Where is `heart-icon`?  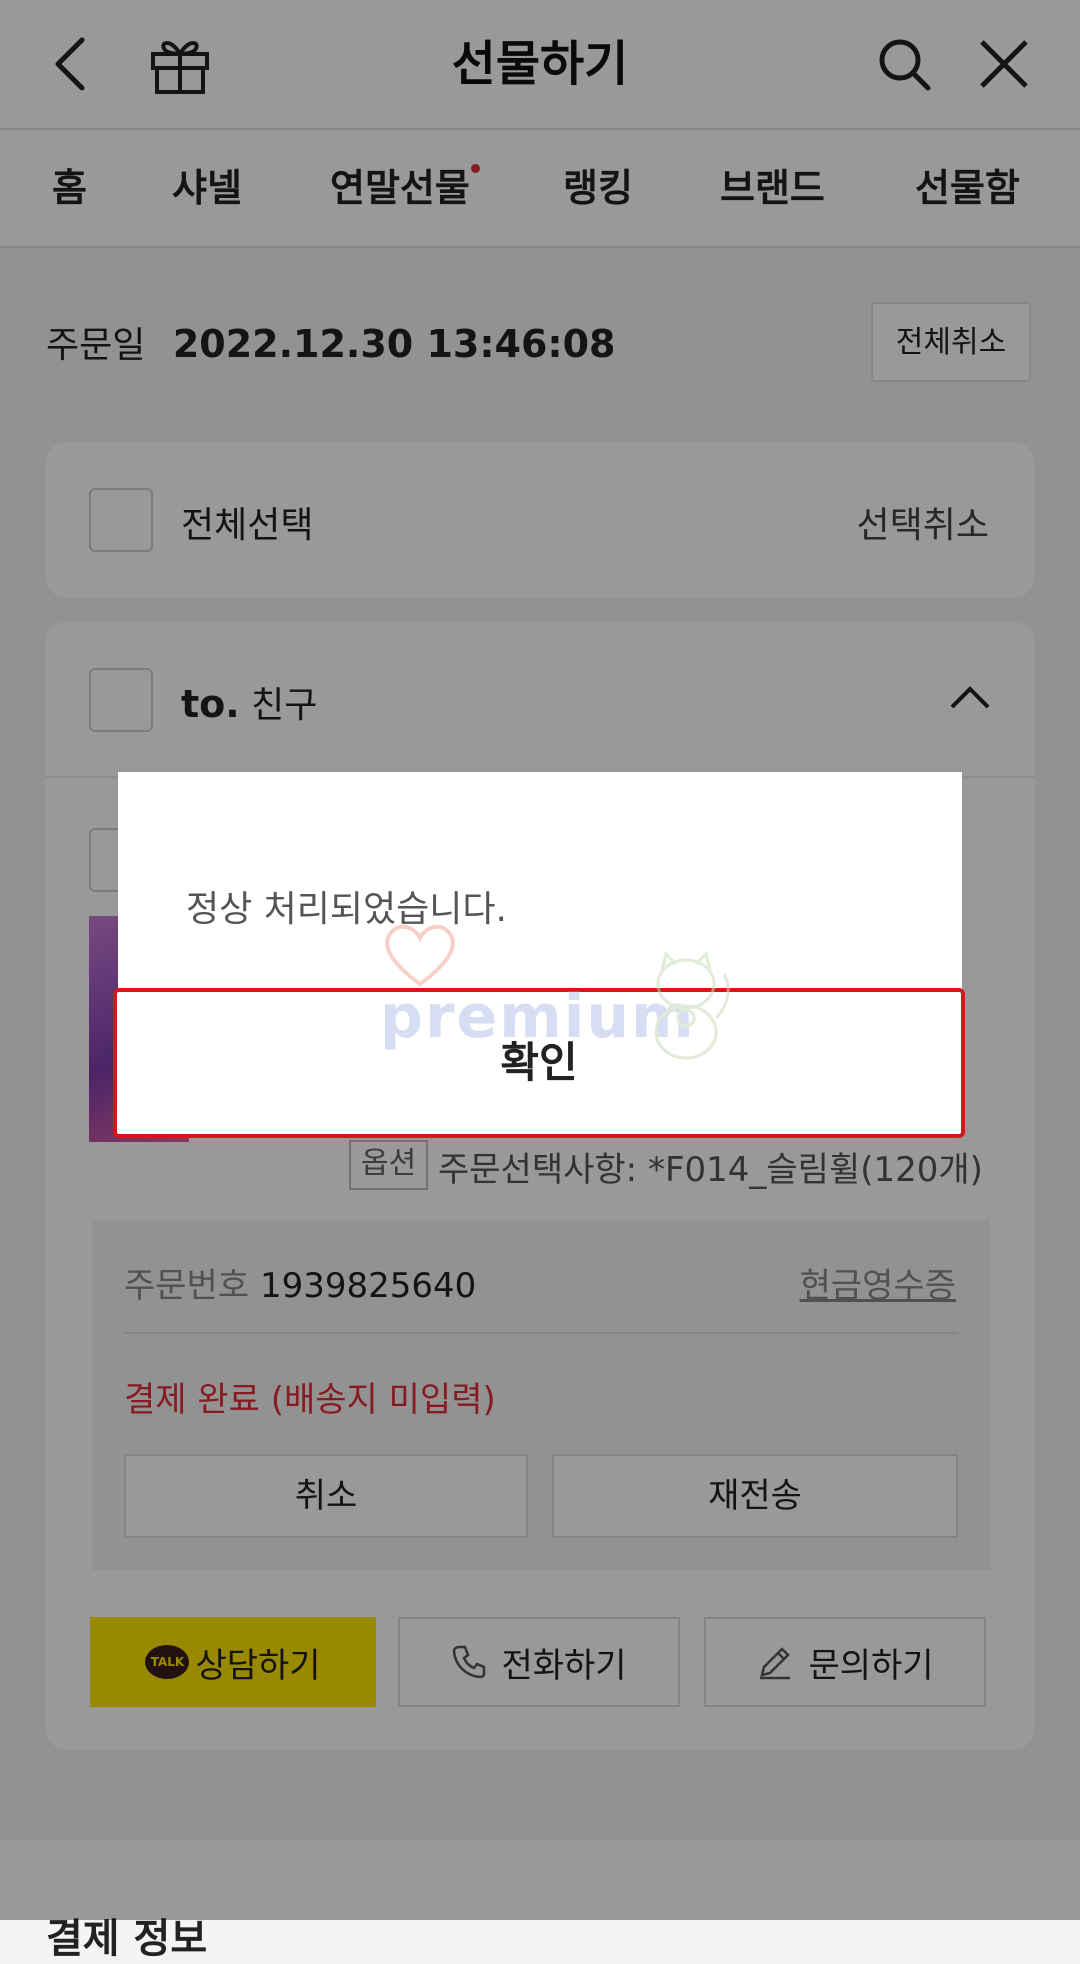 heart-icon is located at coordinates (420, 955).